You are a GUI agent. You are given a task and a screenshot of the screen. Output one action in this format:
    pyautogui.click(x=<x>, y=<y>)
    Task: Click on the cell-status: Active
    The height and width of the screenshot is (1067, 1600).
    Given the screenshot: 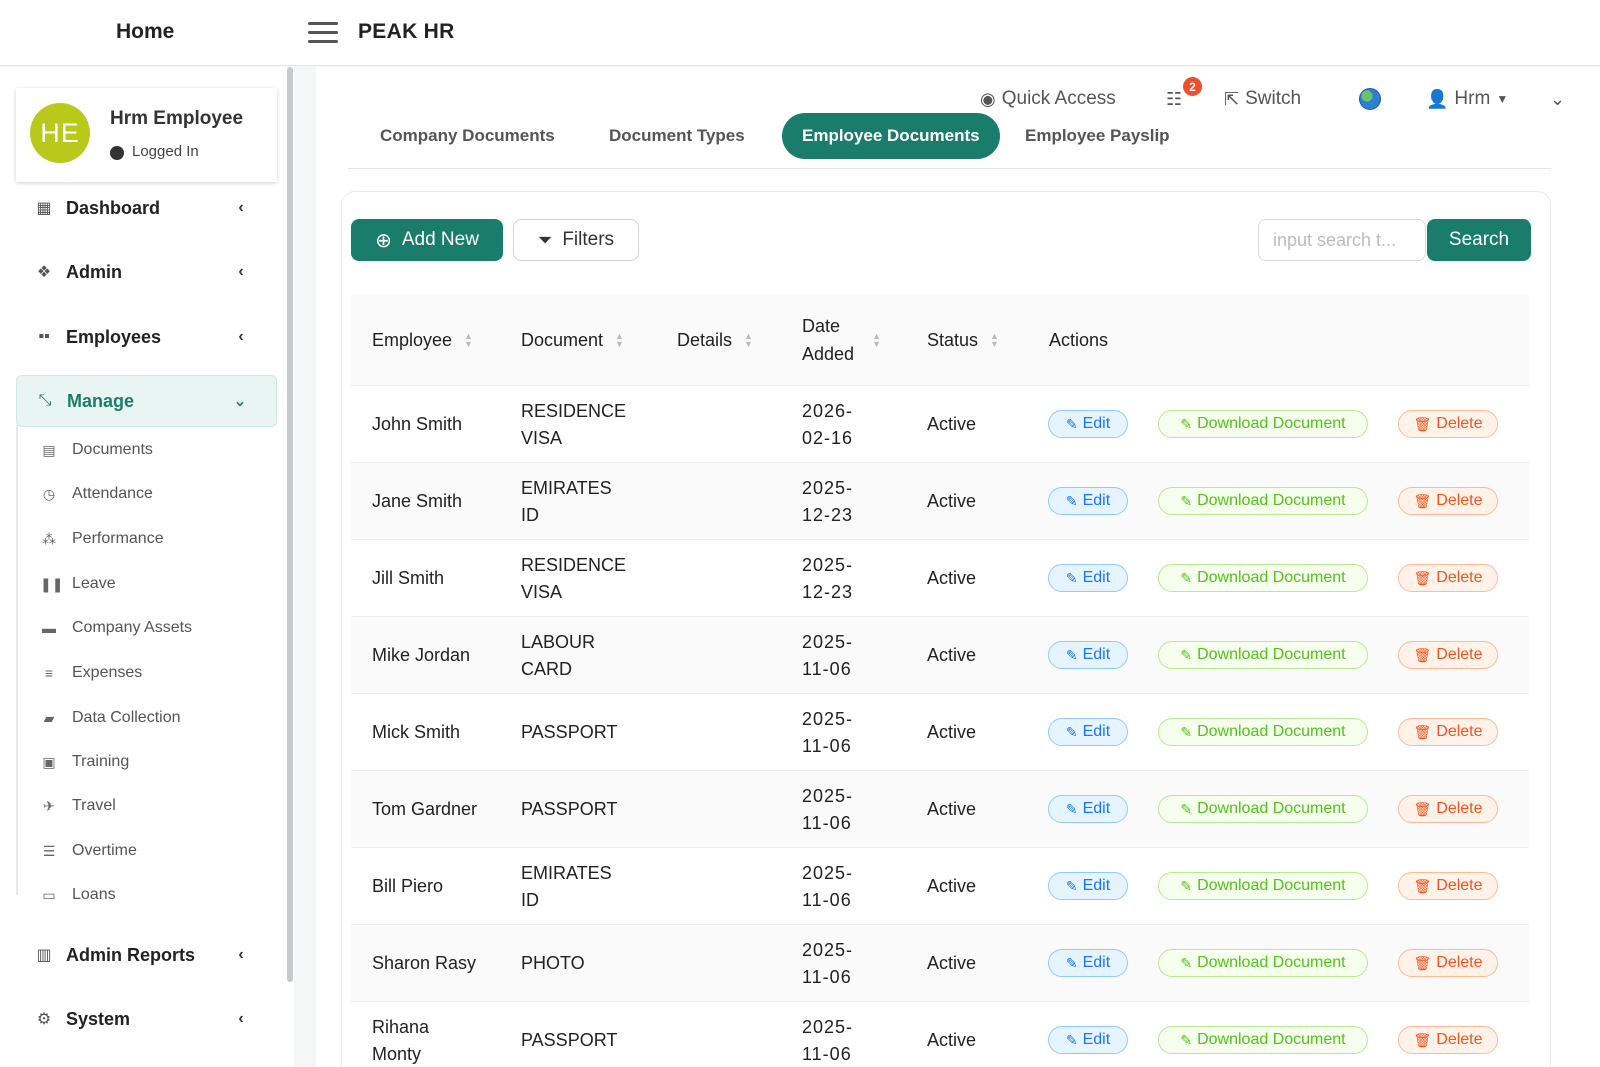 What is the action you would take?
    pyautogui.click(x=952, y=578)
    